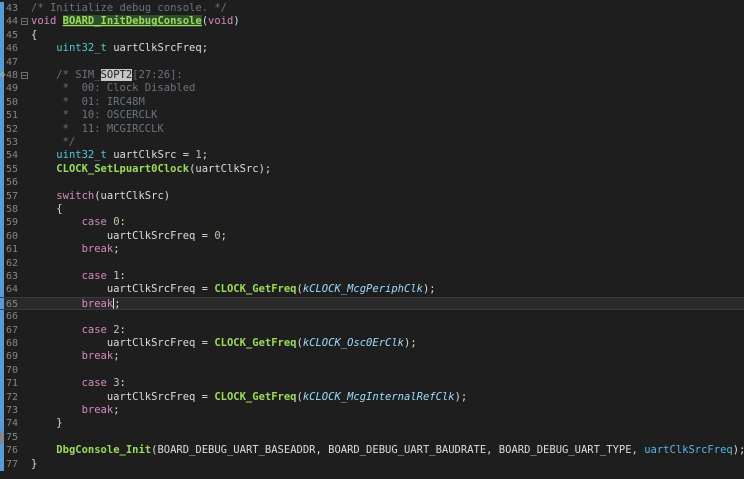 This screenshot has width=744, height=479. Describe the element at coordinates (372, 9) in the screenshot. I see `code-line: 43 /* Initialize debug console. */` at that location.